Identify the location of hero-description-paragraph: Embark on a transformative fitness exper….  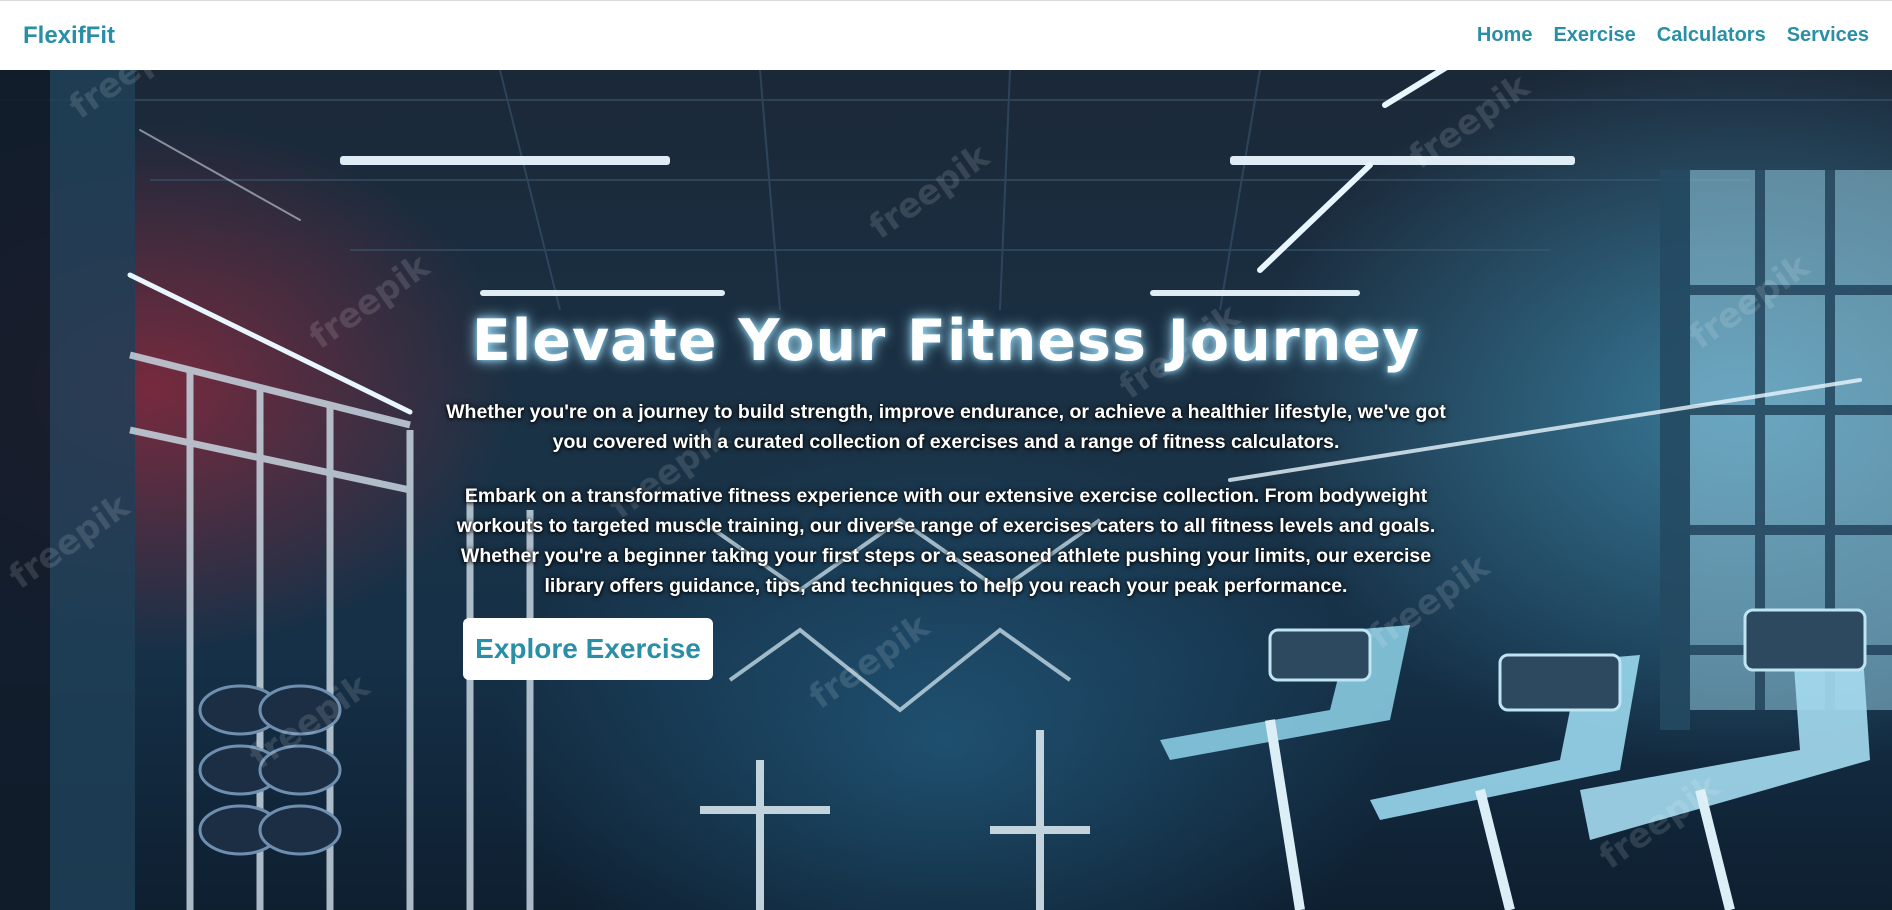
(946, 541).